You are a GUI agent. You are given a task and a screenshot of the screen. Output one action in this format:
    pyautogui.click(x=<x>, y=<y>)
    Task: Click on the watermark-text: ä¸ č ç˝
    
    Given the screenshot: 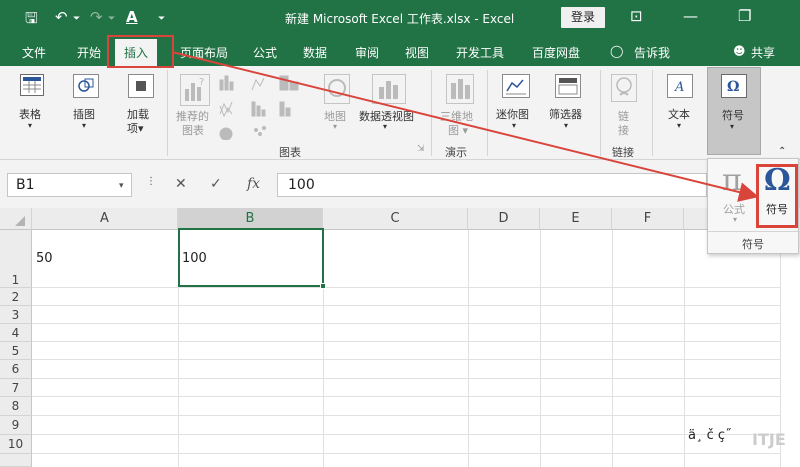 What is the action you would take?
    pyautogui.click(x=710, y=435)
    